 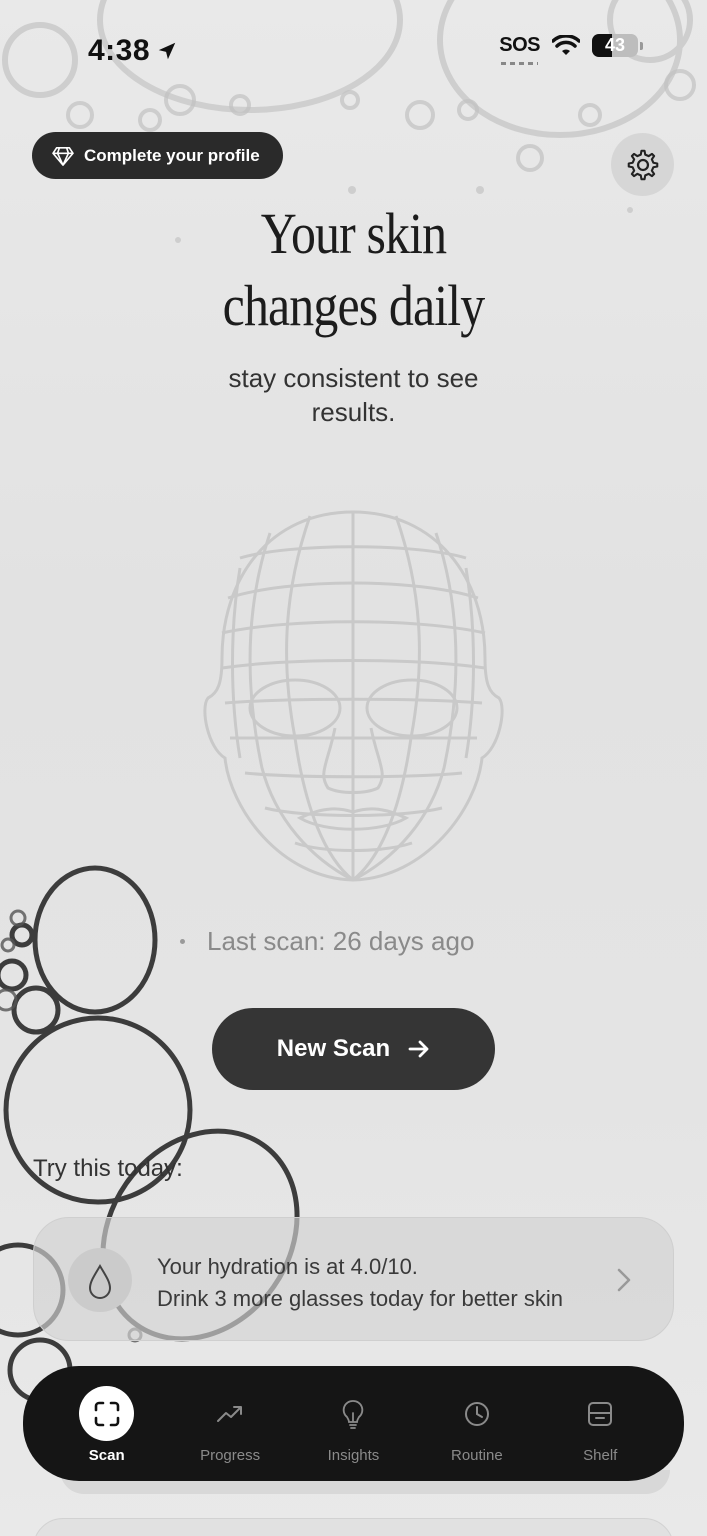 I want to click on status-indicators: SOS 43, so click(x=571, y=49).